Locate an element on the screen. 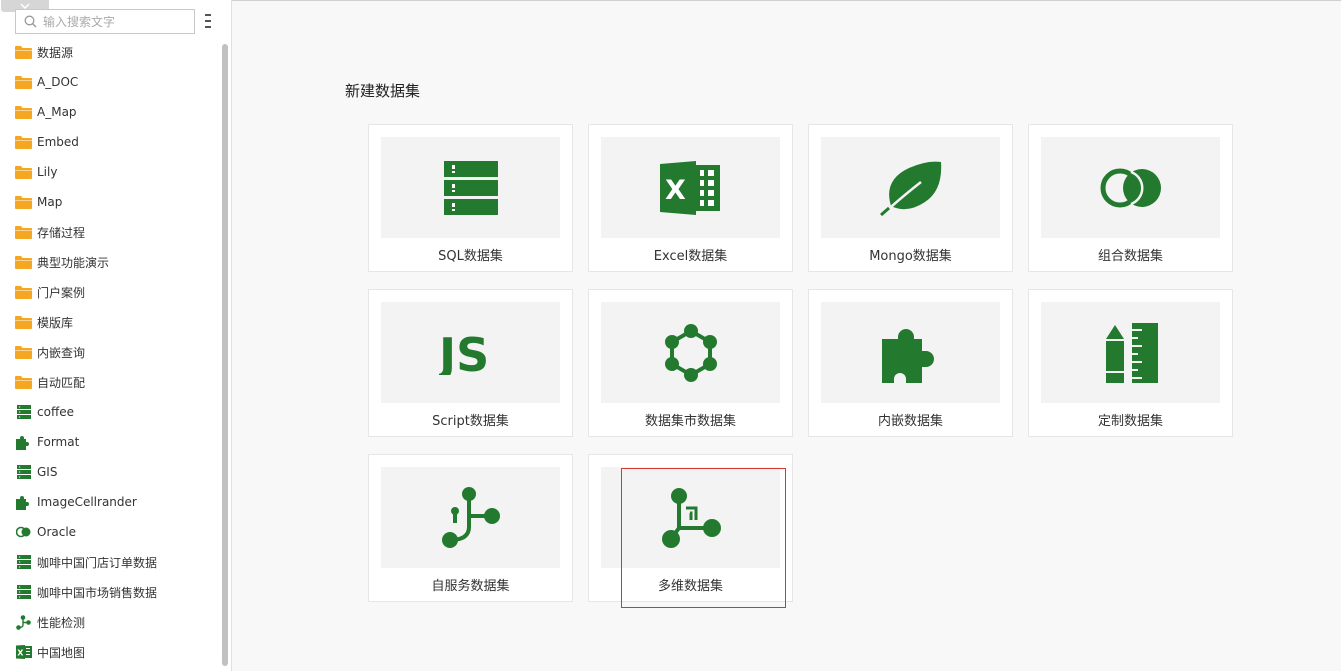  svg-text: JS is located at coordinates (464, 353).